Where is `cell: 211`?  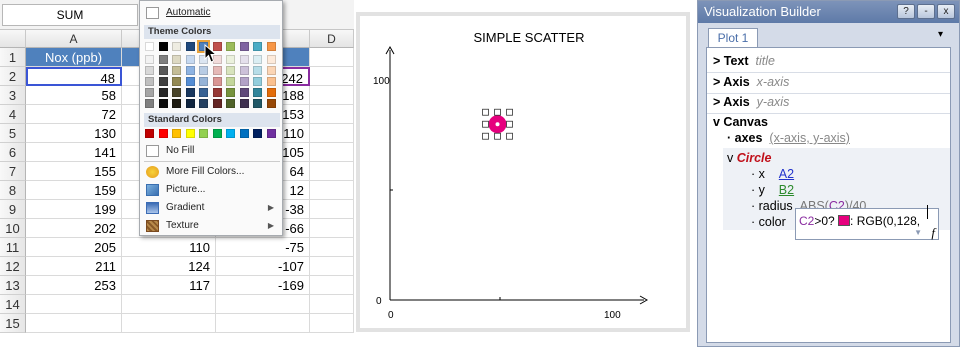
cell: 211 is located at coordinates (74, 266).